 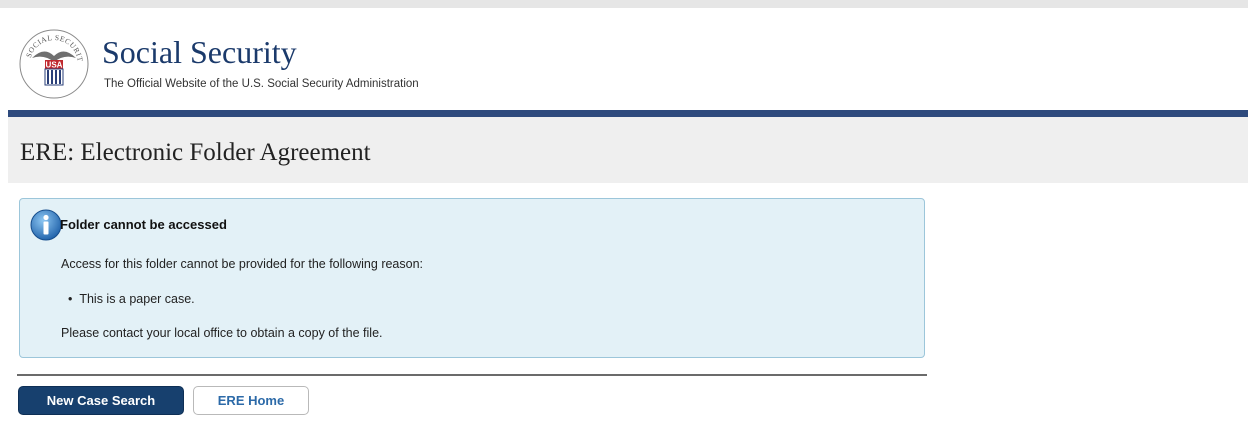 I want to click on section-divider, so click(x=472, y=375).